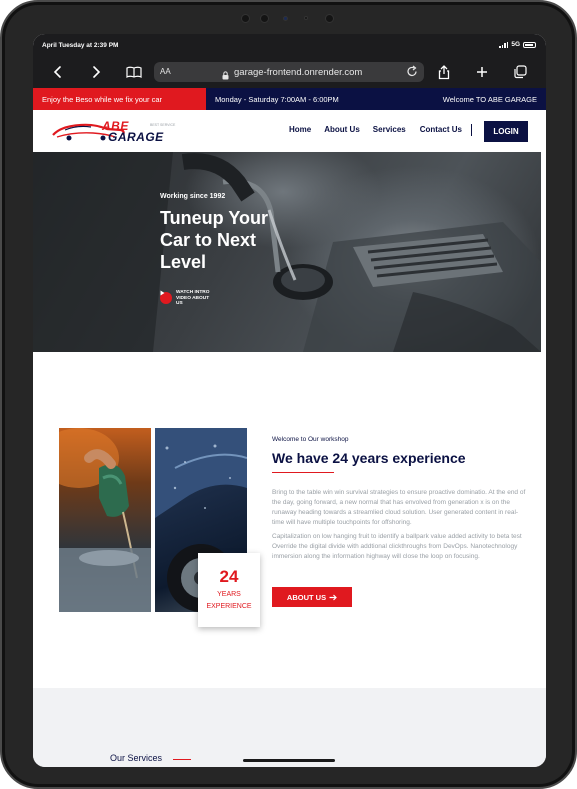 The image size is (577, 789). What do you see at coordinates (444, 72) in the screenshot?
I see `share-icon` at bounding box center [444, 72].